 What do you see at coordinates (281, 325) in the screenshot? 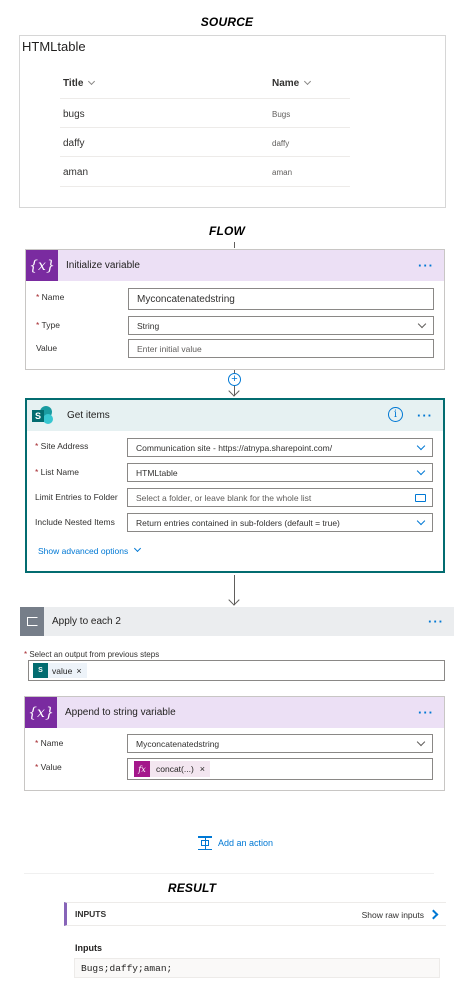
I see `type-dropdown: String` at bounding box center [281, 325].